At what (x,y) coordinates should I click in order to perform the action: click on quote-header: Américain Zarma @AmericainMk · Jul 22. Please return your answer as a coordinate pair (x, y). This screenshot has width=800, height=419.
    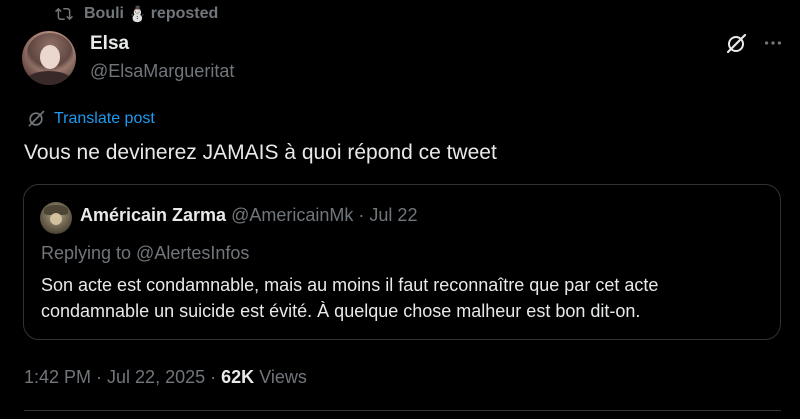
    Looking at the image, I should click on (248, 215).